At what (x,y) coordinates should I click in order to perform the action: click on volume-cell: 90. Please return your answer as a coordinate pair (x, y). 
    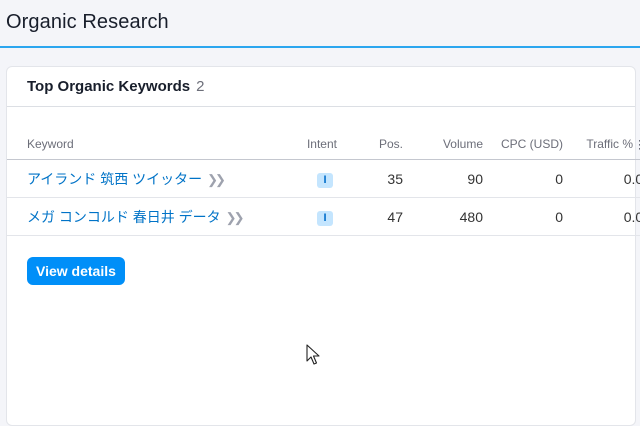
    Looking at the image, I should click on (443, 178).